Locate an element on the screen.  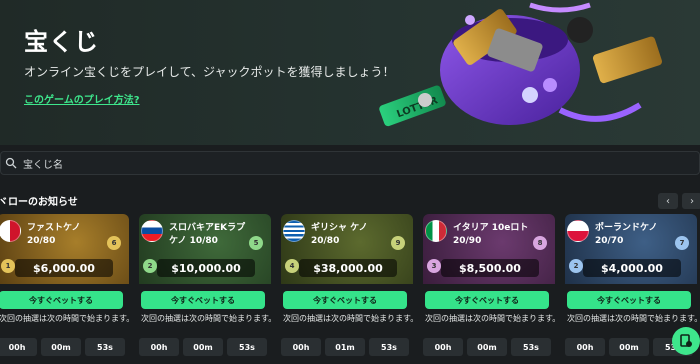
lottery-name: ポーランドケノ 20/70 is located at coordinates (626, 234).